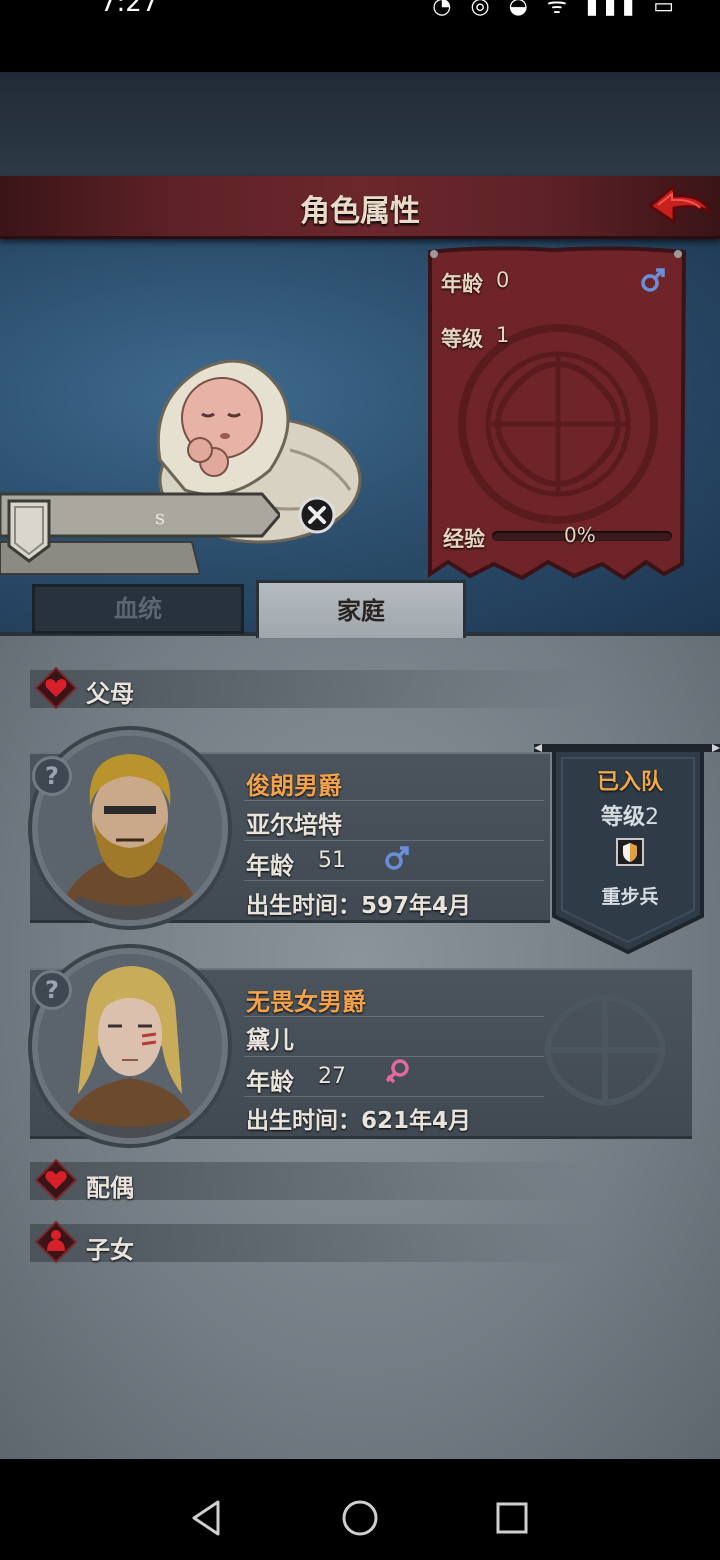  I want to click on back-button, so click(679, 206).